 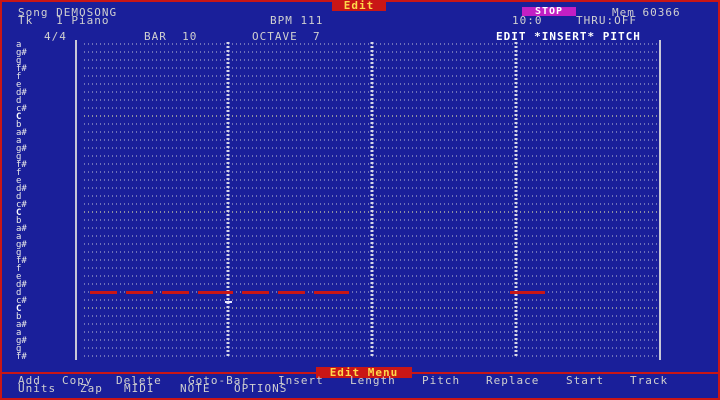 I want to click on edit-cursor, so click(x=228, y=302).